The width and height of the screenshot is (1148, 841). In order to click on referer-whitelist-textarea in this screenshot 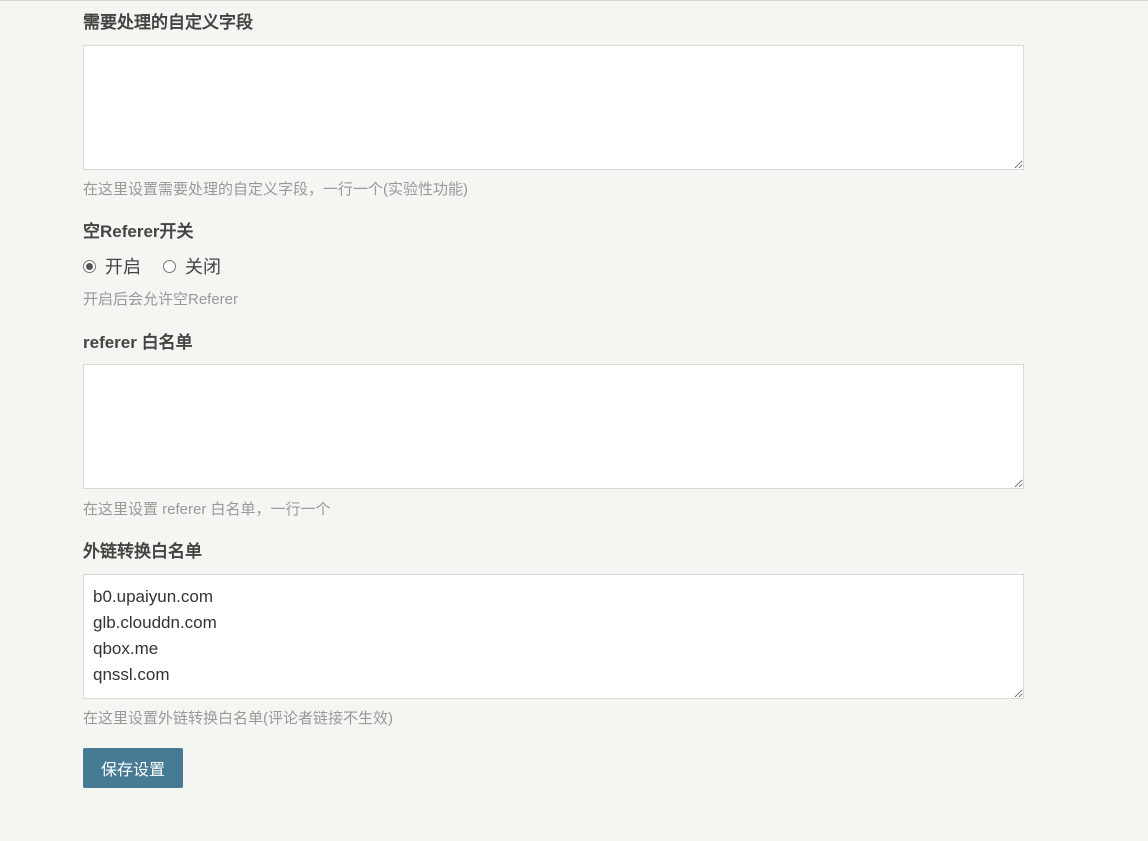, I will do `click(553, 426)`.